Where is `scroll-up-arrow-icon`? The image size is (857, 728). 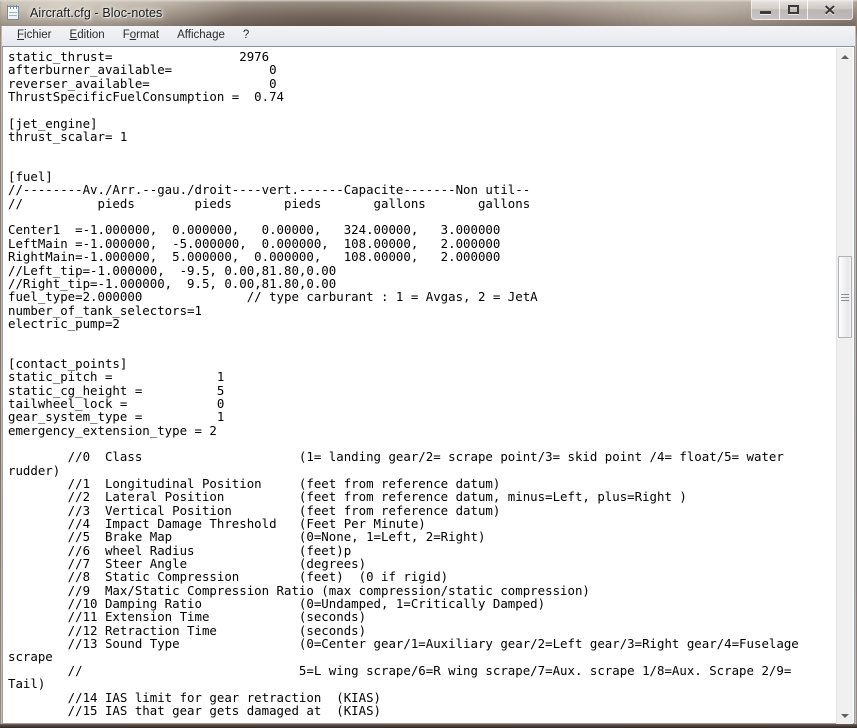
scroll-up-arrow-icon is located at coordinates (845, 56).